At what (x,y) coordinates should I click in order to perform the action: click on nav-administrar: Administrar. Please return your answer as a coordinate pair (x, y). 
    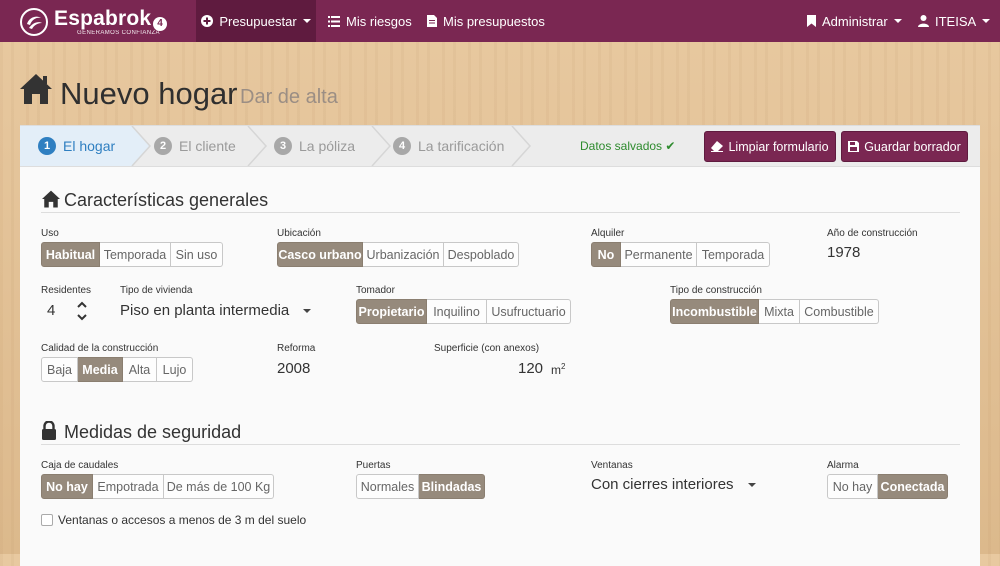
    Looking at the image, I should click on (854, 21).